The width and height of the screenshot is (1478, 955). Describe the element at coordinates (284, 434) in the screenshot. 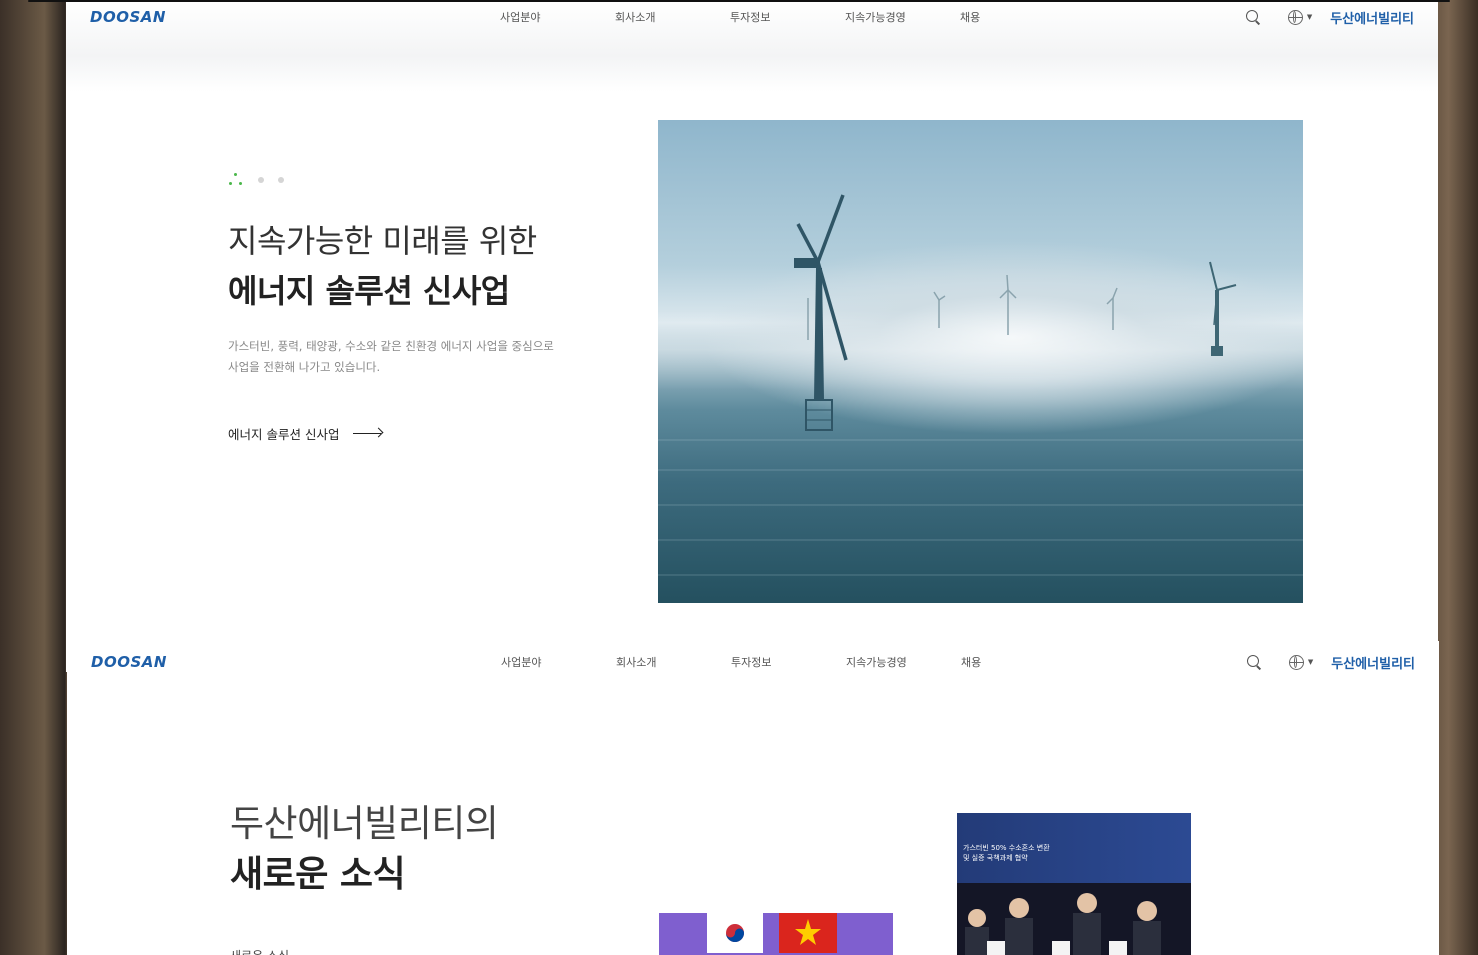

I see `hero-cta-label: 에너지 솔루션 신사업` at that location.